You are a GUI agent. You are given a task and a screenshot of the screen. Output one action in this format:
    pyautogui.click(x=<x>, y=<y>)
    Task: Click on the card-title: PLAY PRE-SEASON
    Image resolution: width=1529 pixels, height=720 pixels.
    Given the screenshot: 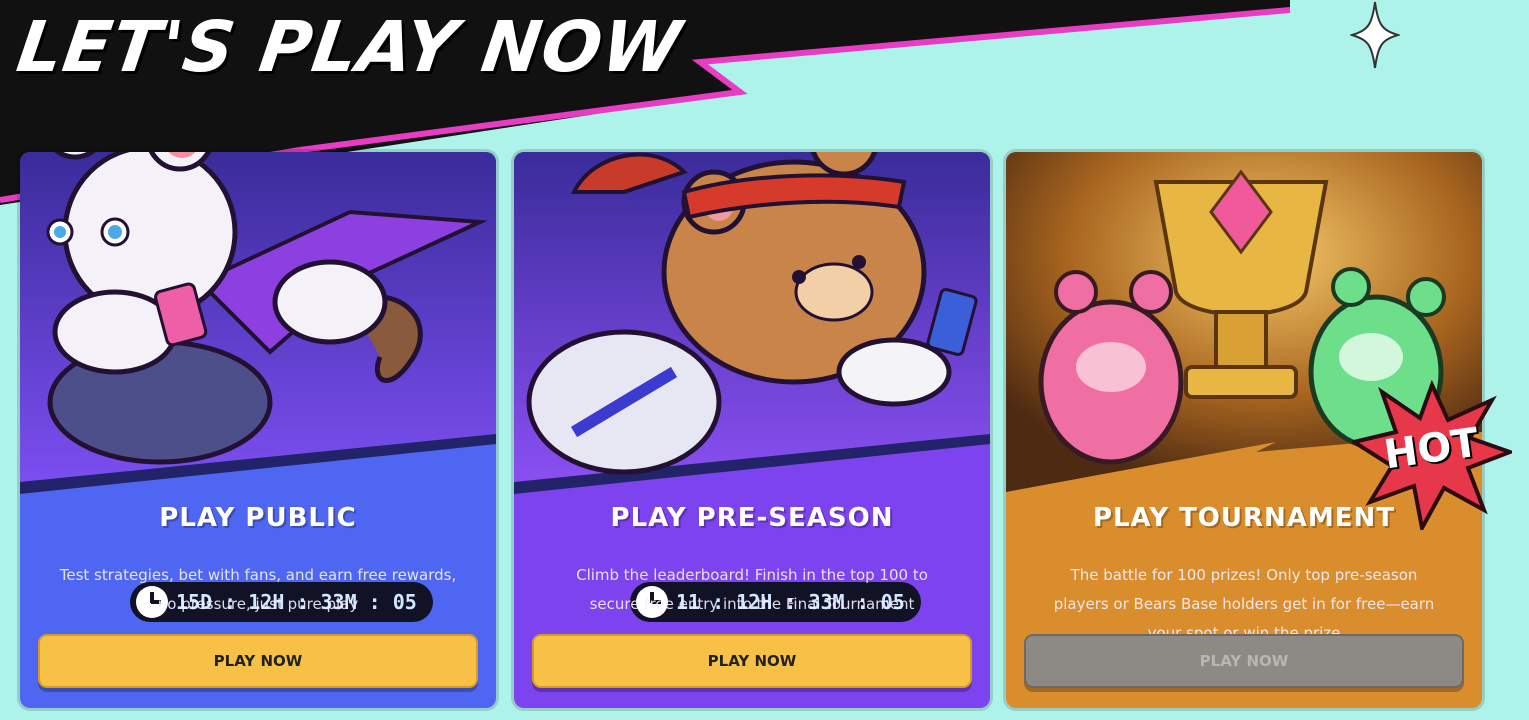 What is the action you would take?
    pyautogui.click(x=752, y=518)
    